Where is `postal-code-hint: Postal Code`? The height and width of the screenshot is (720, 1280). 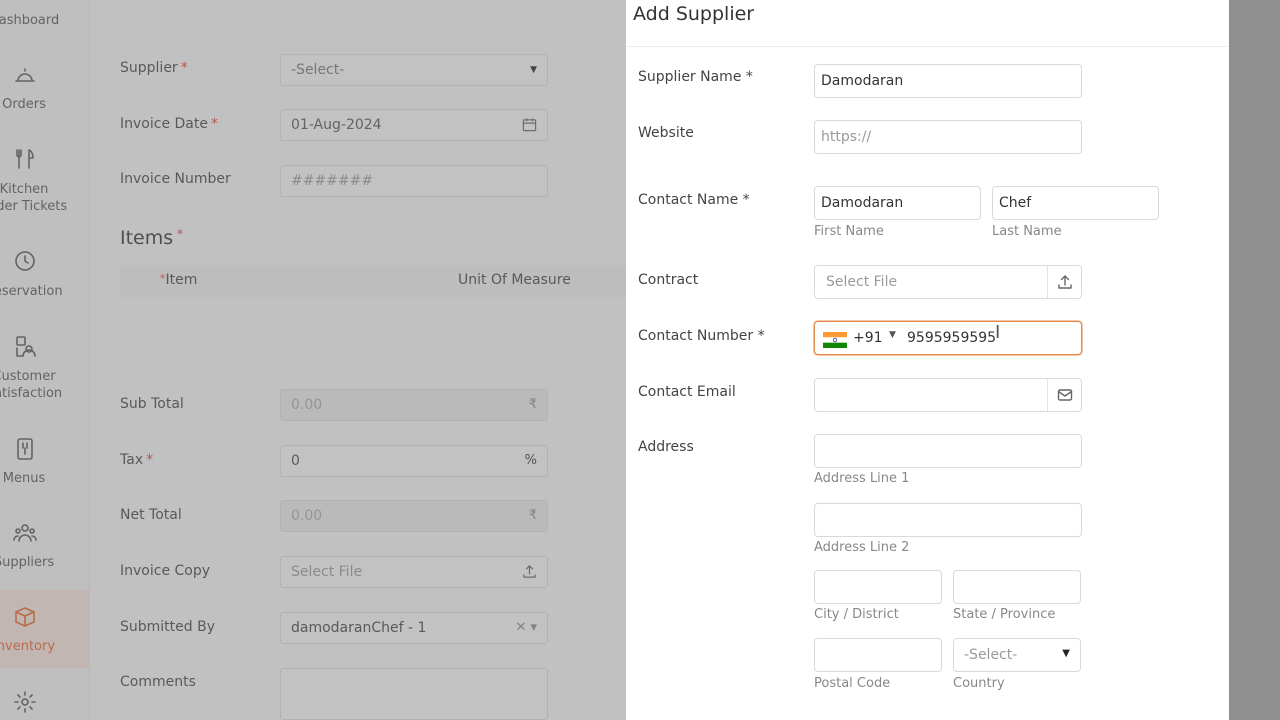 postal-code-hint: Postal Code is located at coordinates (852, 683).